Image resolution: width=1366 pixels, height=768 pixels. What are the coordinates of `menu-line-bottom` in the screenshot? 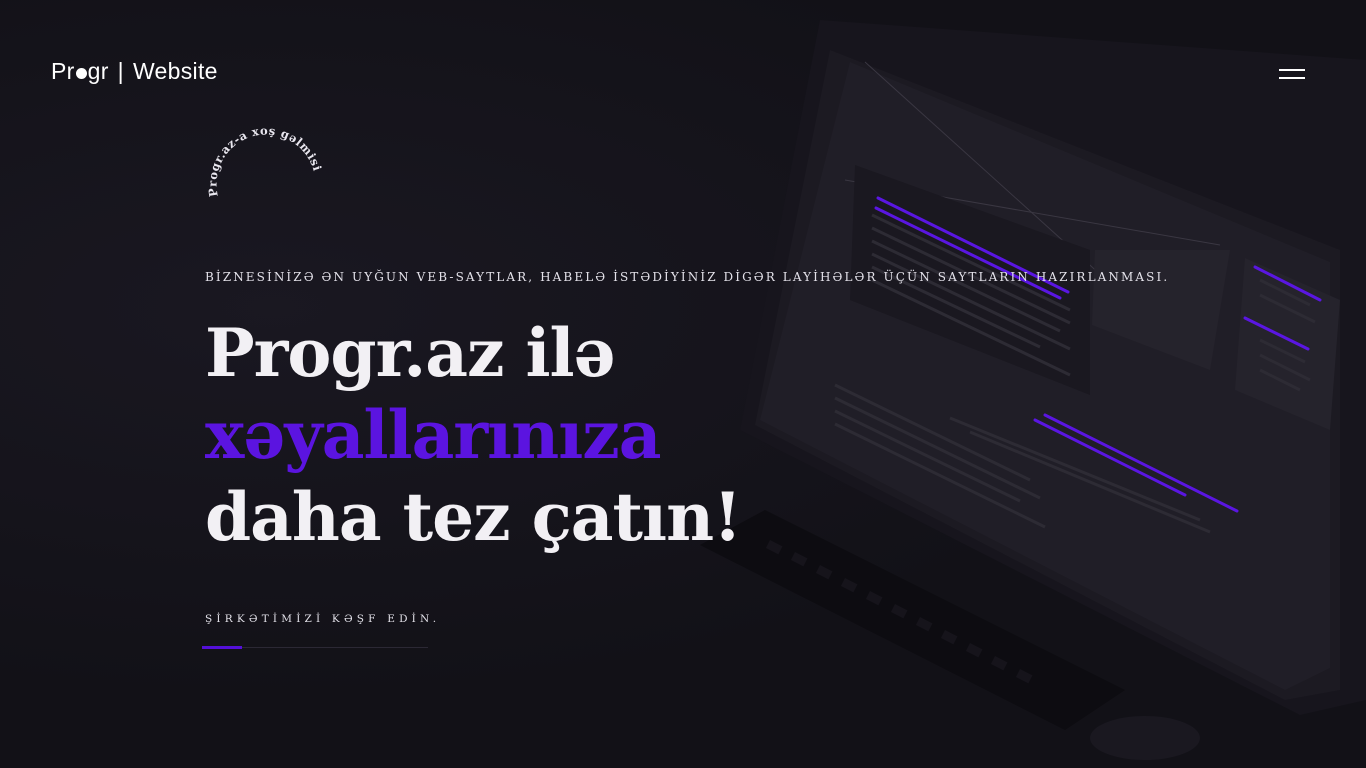 It's located at (1292, 78).